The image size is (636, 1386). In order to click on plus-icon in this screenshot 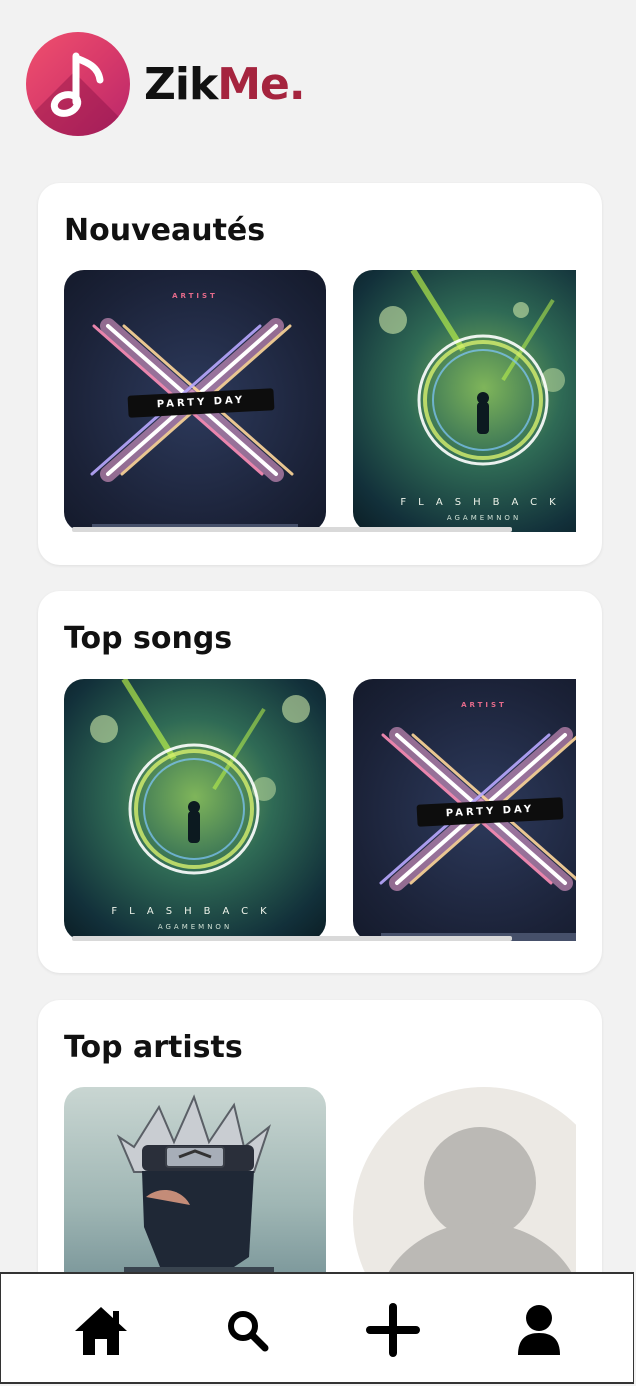, I will do `click(393, 1330)`.